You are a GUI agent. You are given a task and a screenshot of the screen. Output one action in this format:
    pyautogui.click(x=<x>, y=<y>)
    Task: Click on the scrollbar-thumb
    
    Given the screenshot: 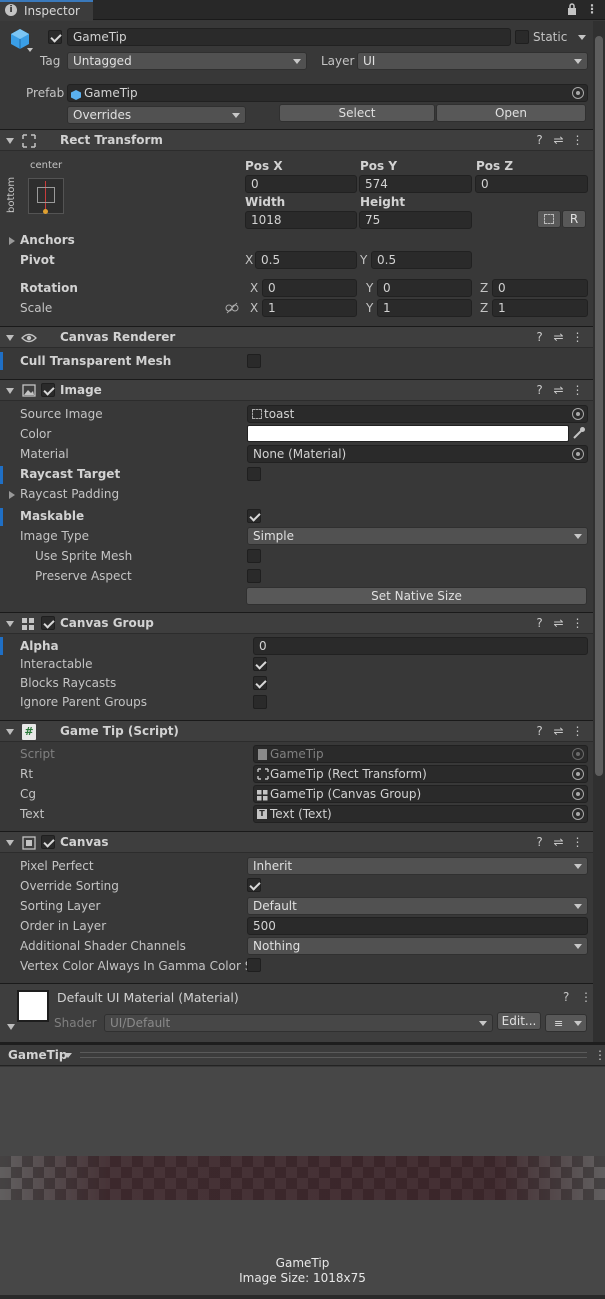 What is the action you would take?
    pyautogui.click(x=599, y=406)
    